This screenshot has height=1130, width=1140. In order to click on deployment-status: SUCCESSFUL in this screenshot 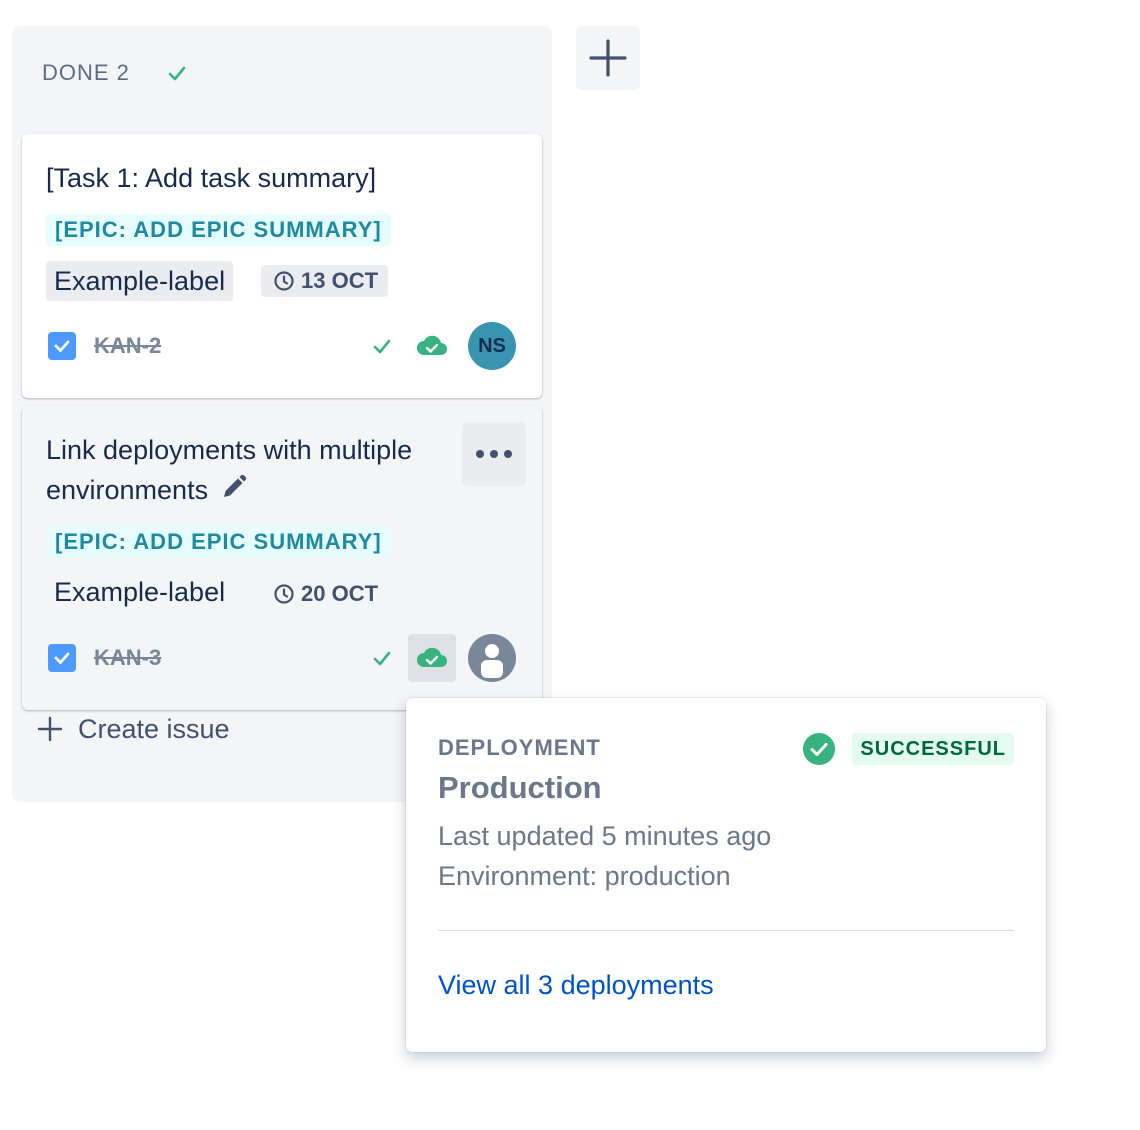, I will do `click(908, 749)`.